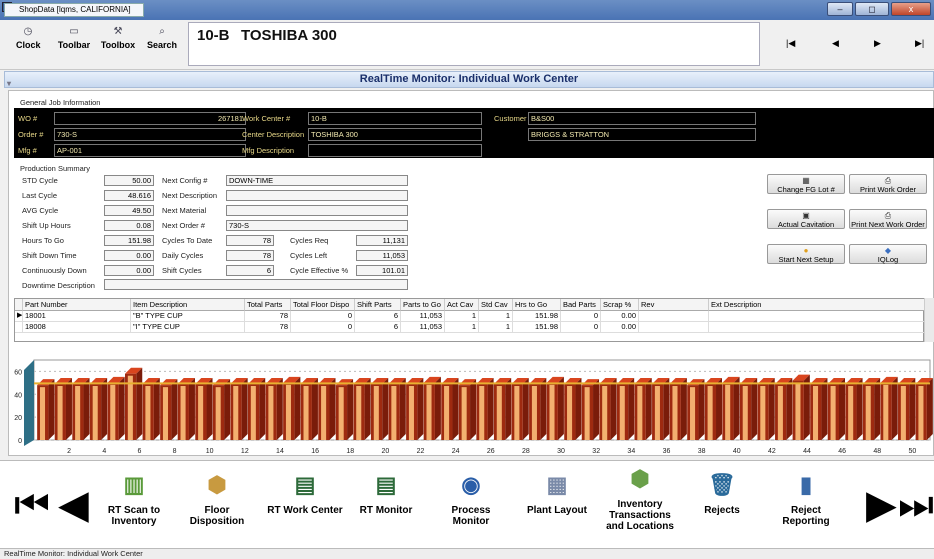  I want to click on print-next-work-order-button: ⎙ Print Next Work Order, so click(888, 219).